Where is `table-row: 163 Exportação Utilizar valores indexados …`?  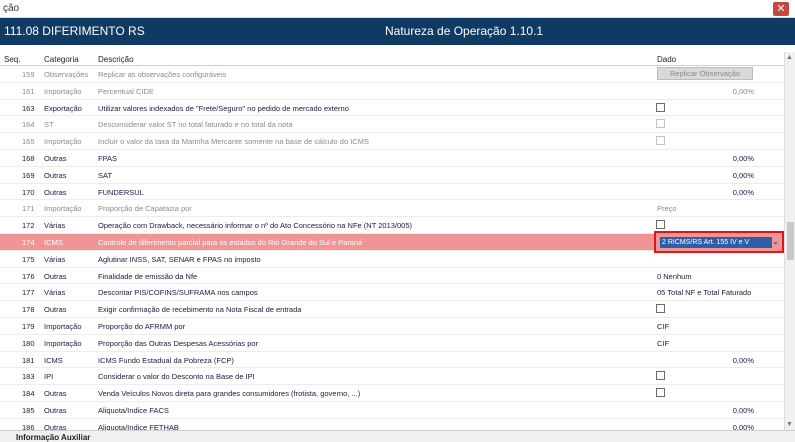 table-row: 163 Exportação Utilizar valores indexados … is located at coordinates (392, 108).